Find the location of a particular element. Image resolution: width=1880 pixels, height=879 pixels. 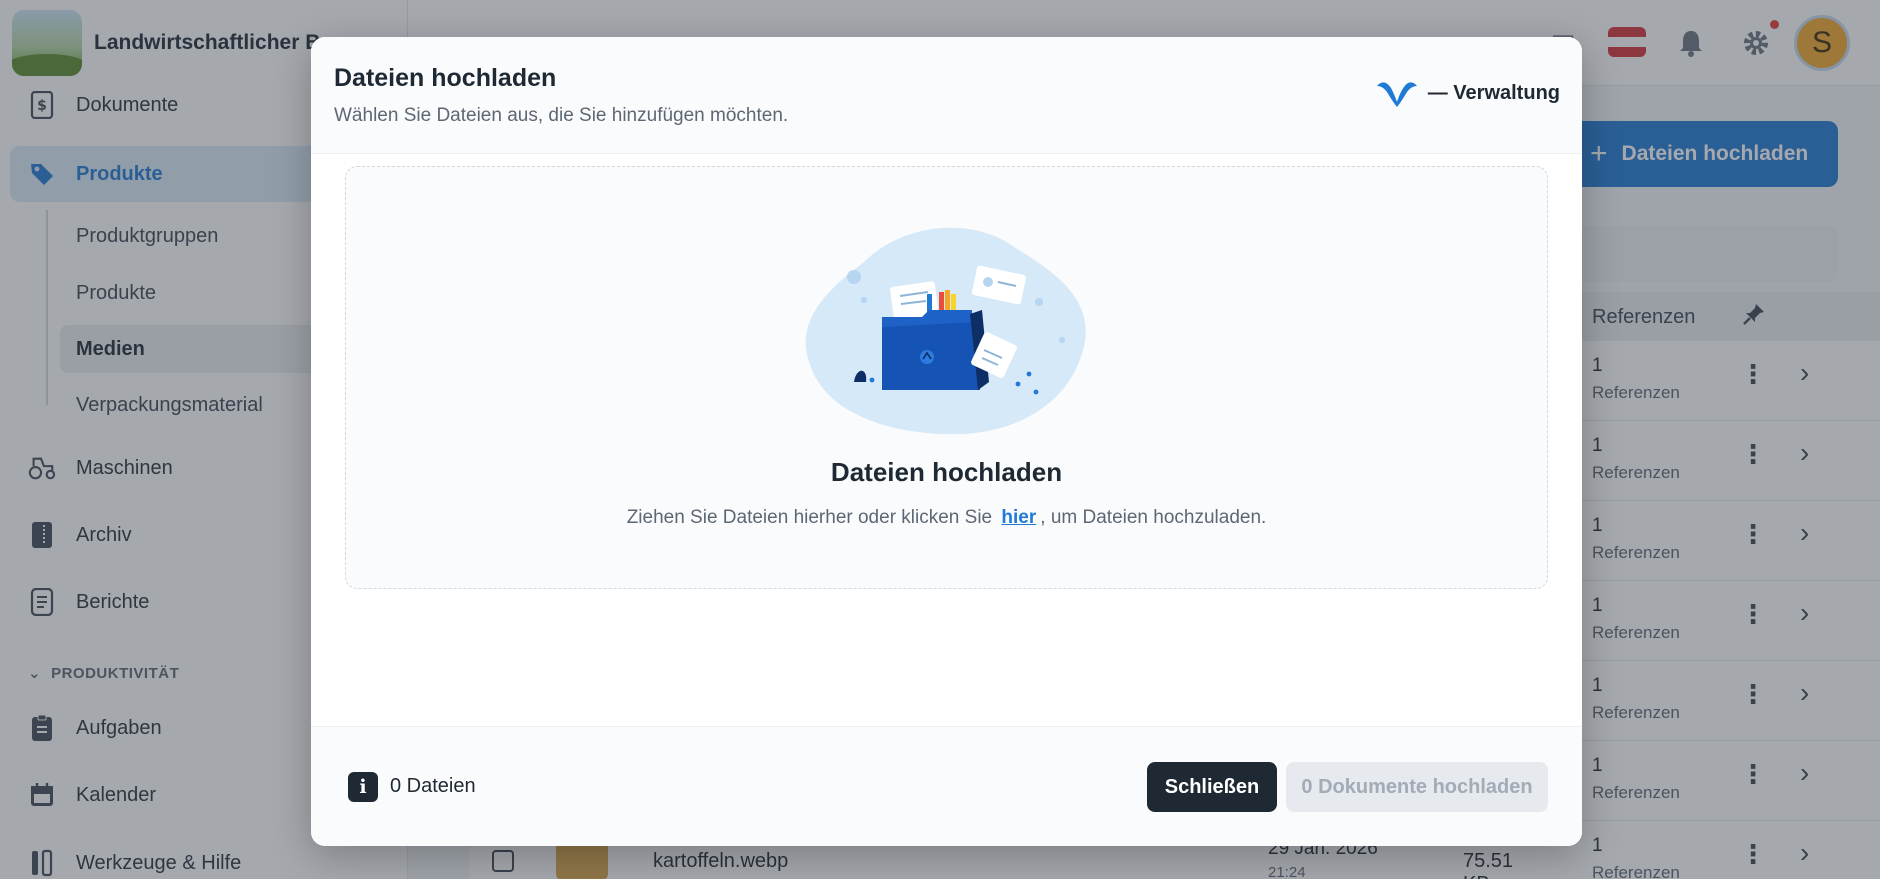

info-icon: i is located at coordinates (363, 787).